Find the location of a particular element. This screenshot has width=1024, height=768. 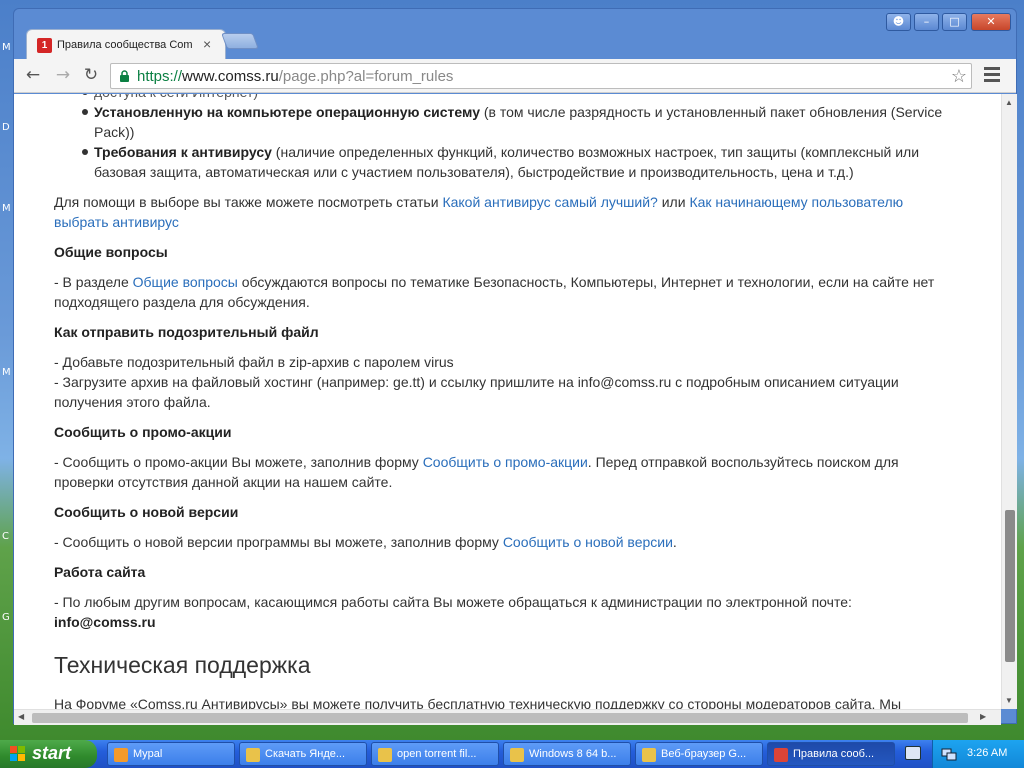

title-bar: ☻ – □ ✕ 1 Правила сообщества Comss × is located at coordinates (515, 34).